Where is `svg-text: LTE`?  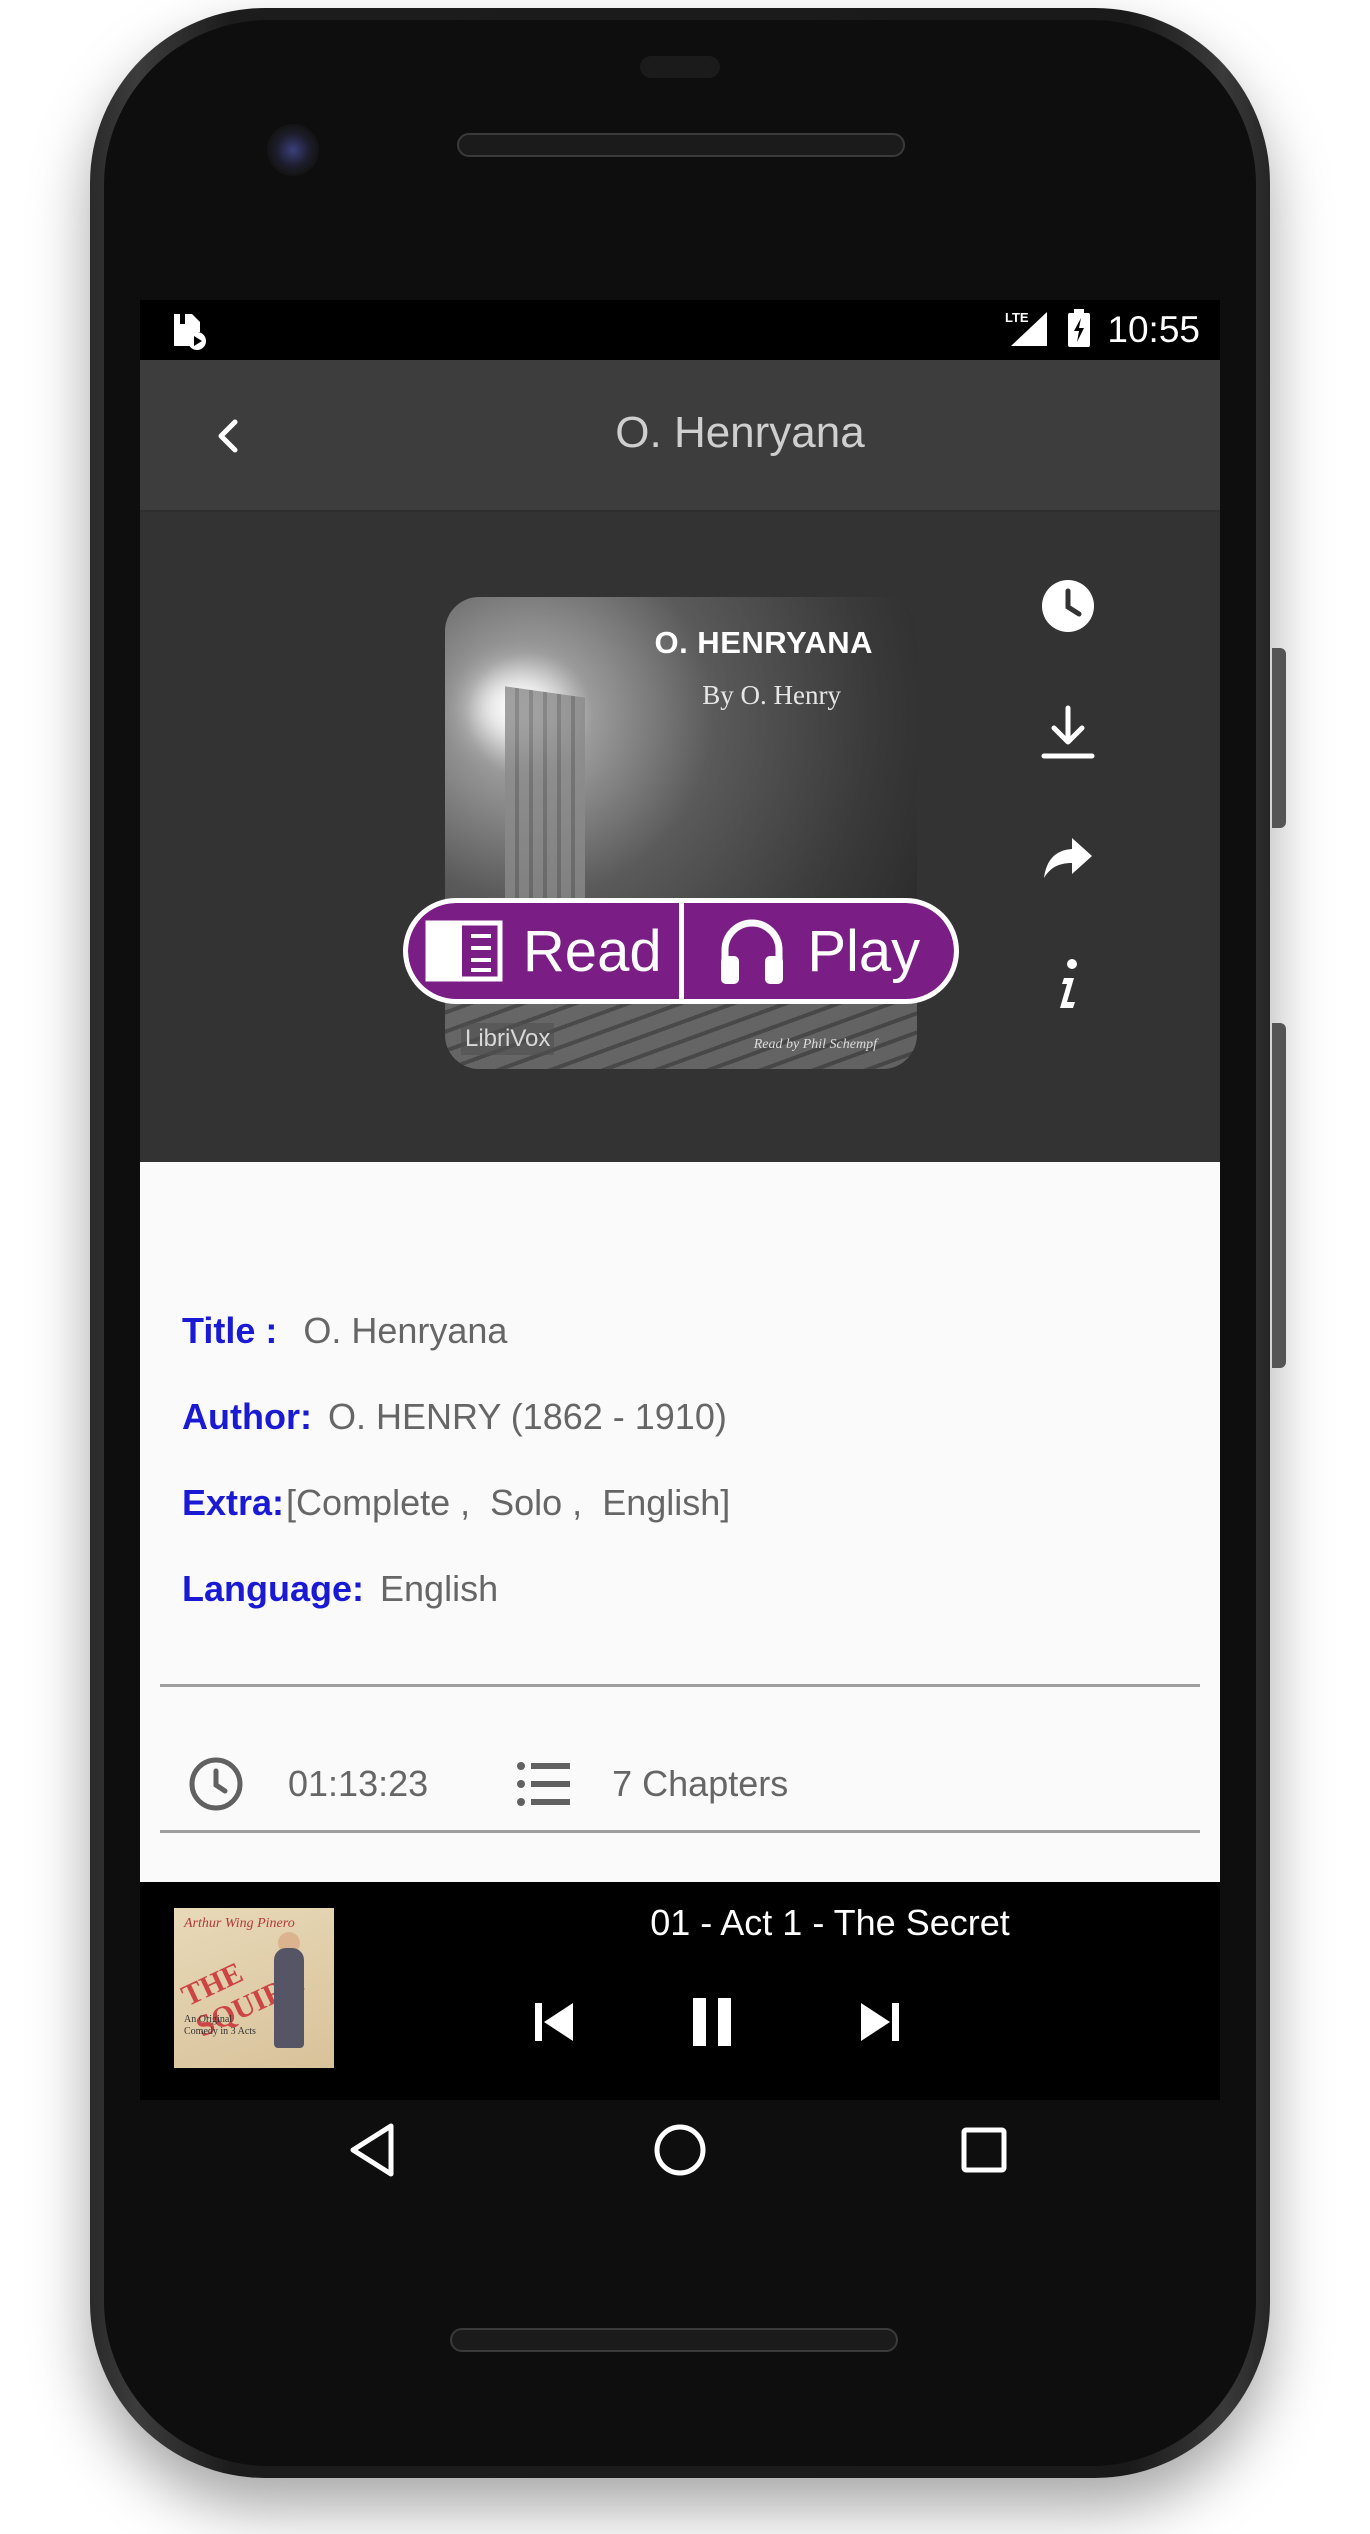 svg-text: LTE is located at coordinates (1017, 317).